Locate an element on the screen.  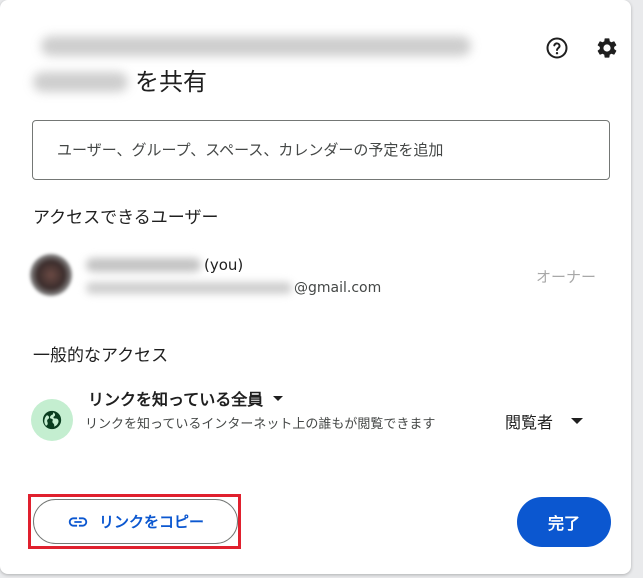
link-access-value: リンクを知っている全員 is located at coordinates (176, 399).